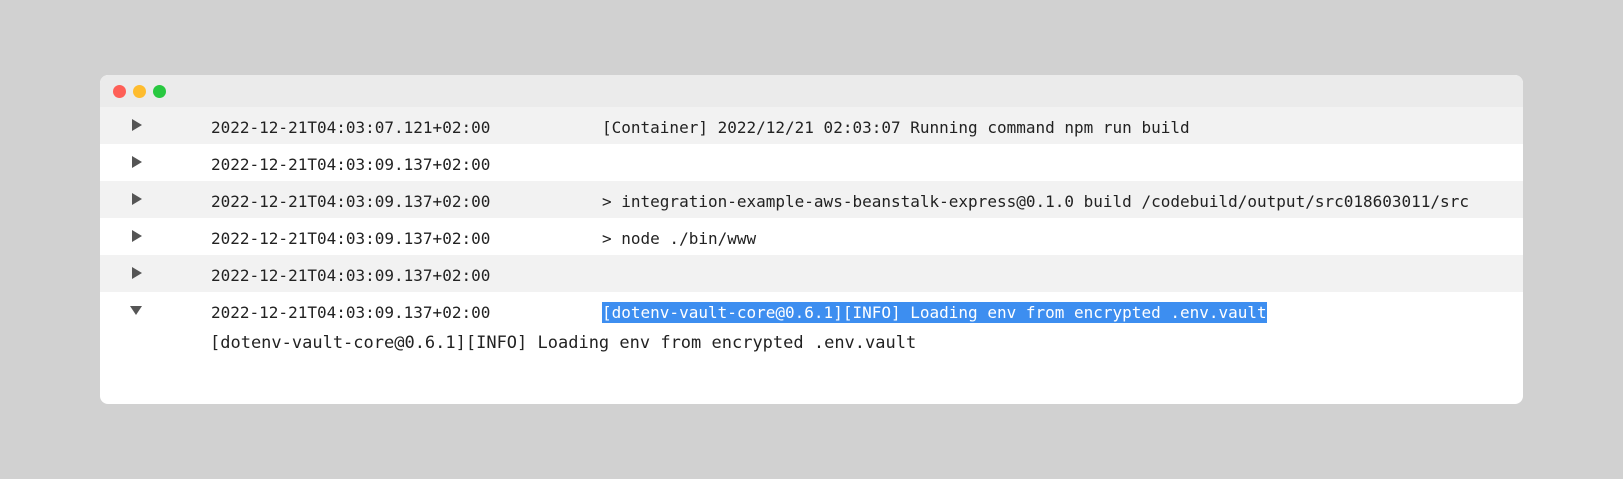  I want to click on minimize-window-button, so click(139, 91).